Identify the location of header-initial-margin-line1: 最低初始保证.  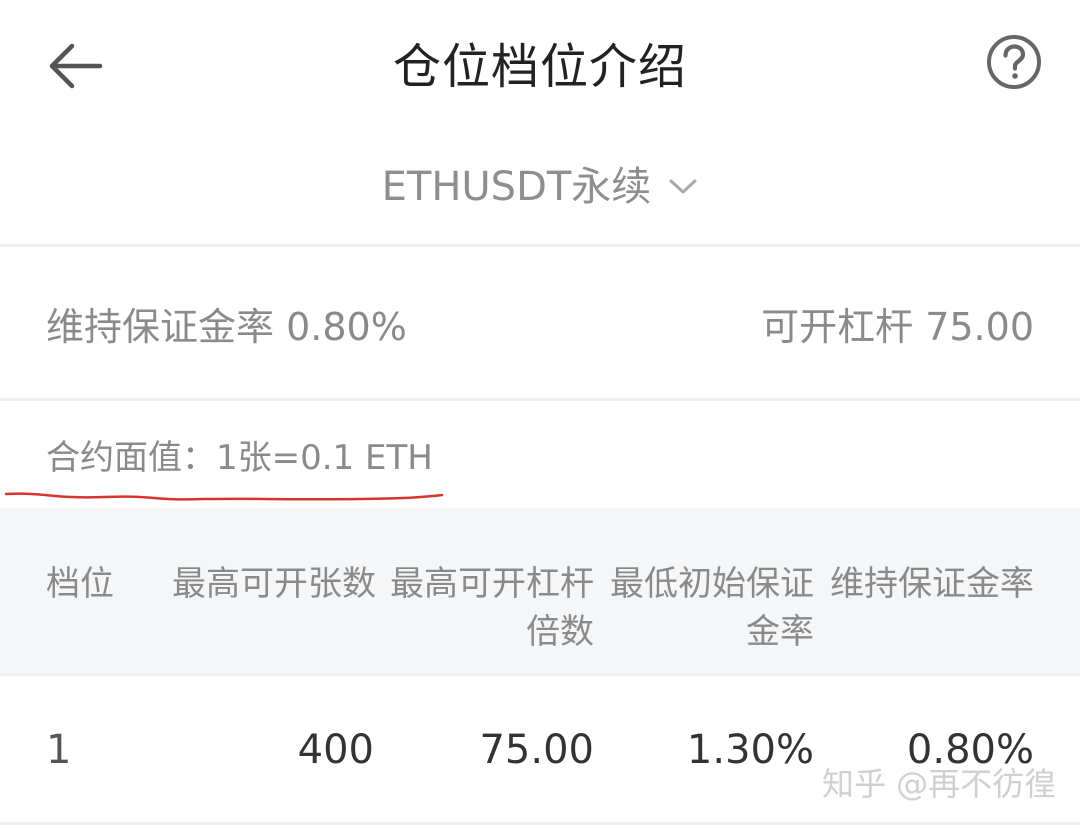
(712, 584).